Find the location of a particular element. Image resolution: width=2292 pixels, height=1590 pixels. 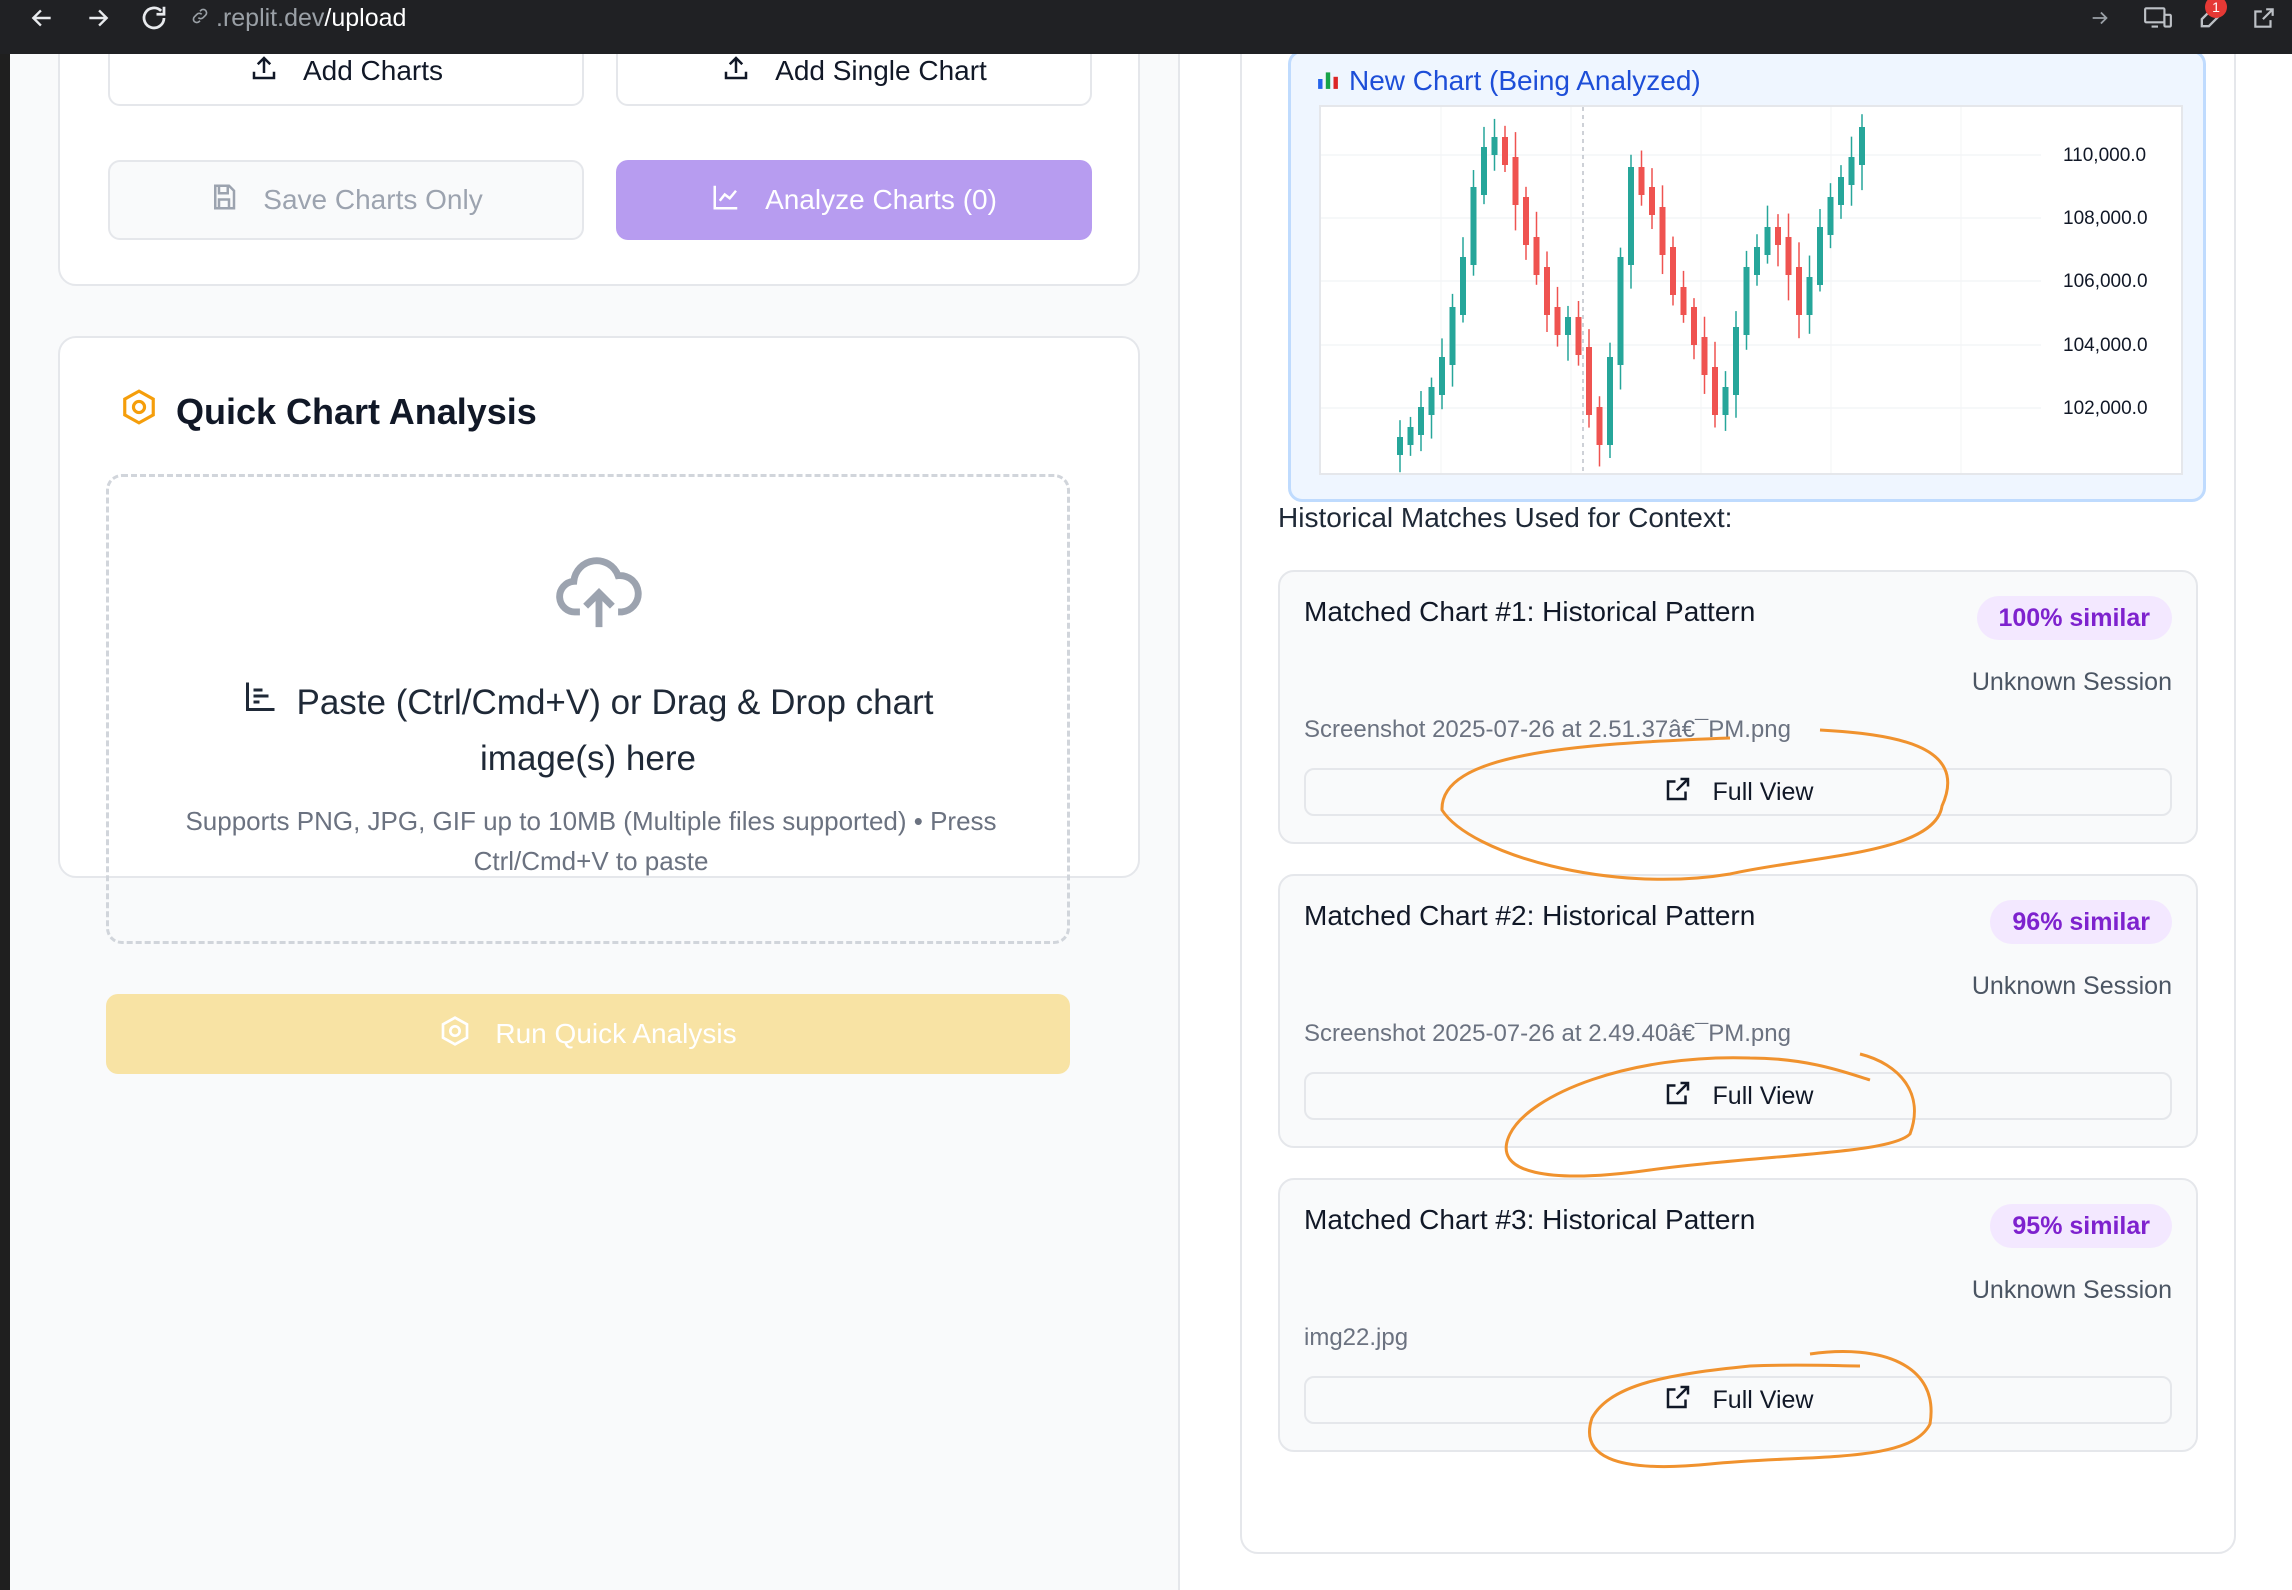

save-icon is located at coordinates (224, 200).